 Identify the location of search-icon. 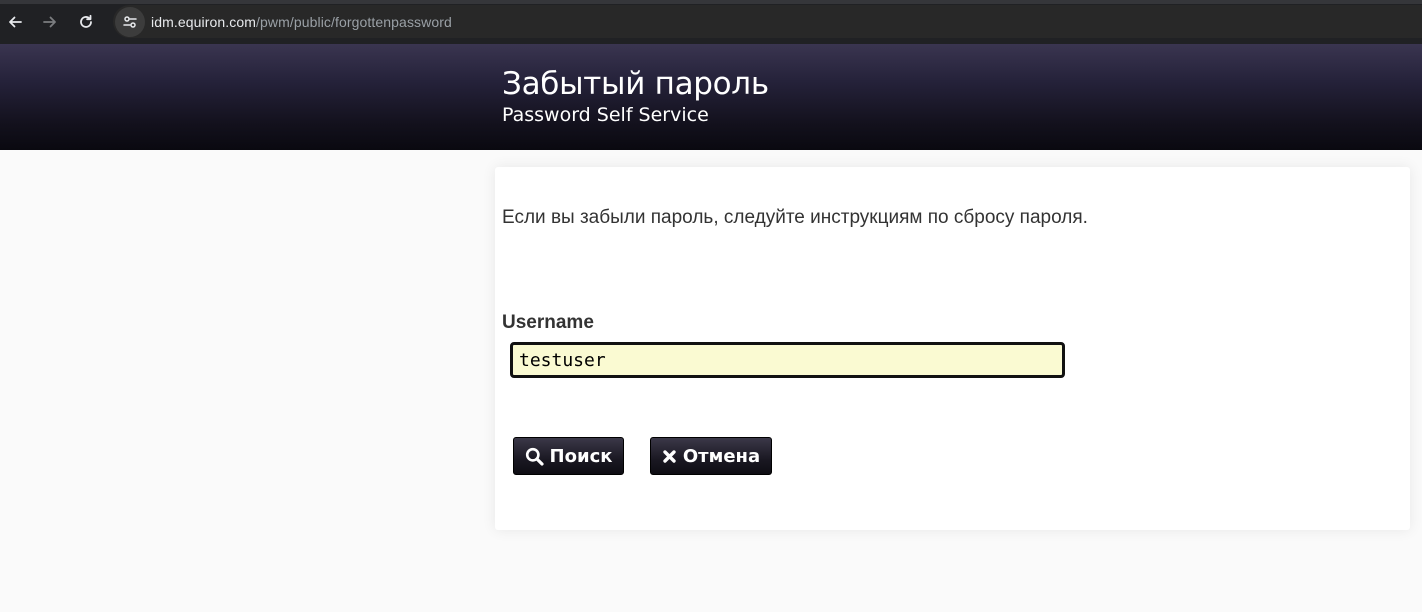
(534, 456).